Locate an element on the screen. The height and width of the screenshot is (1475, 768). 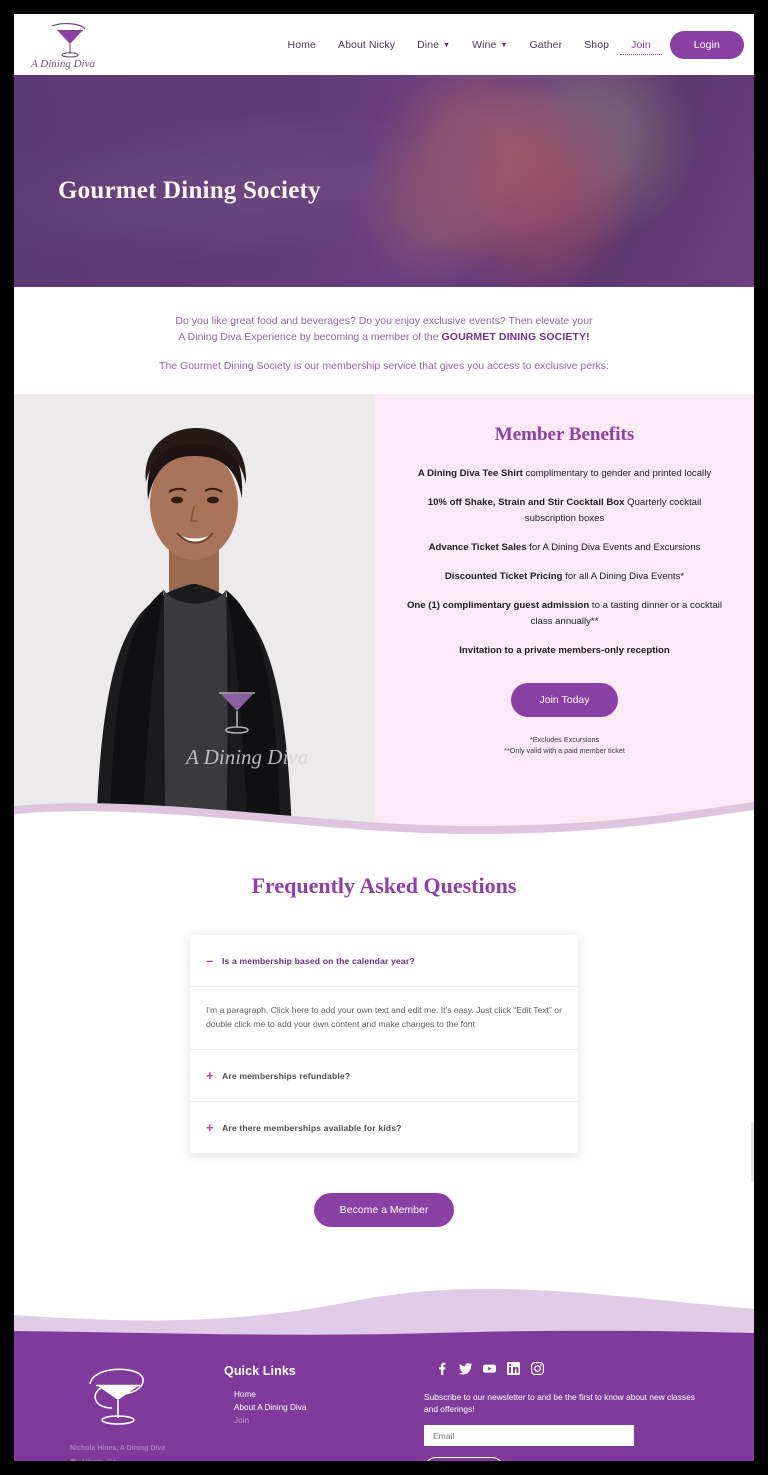
footnote-2: **Only valid with a paid member ticket is located at coordinates (564, 750).